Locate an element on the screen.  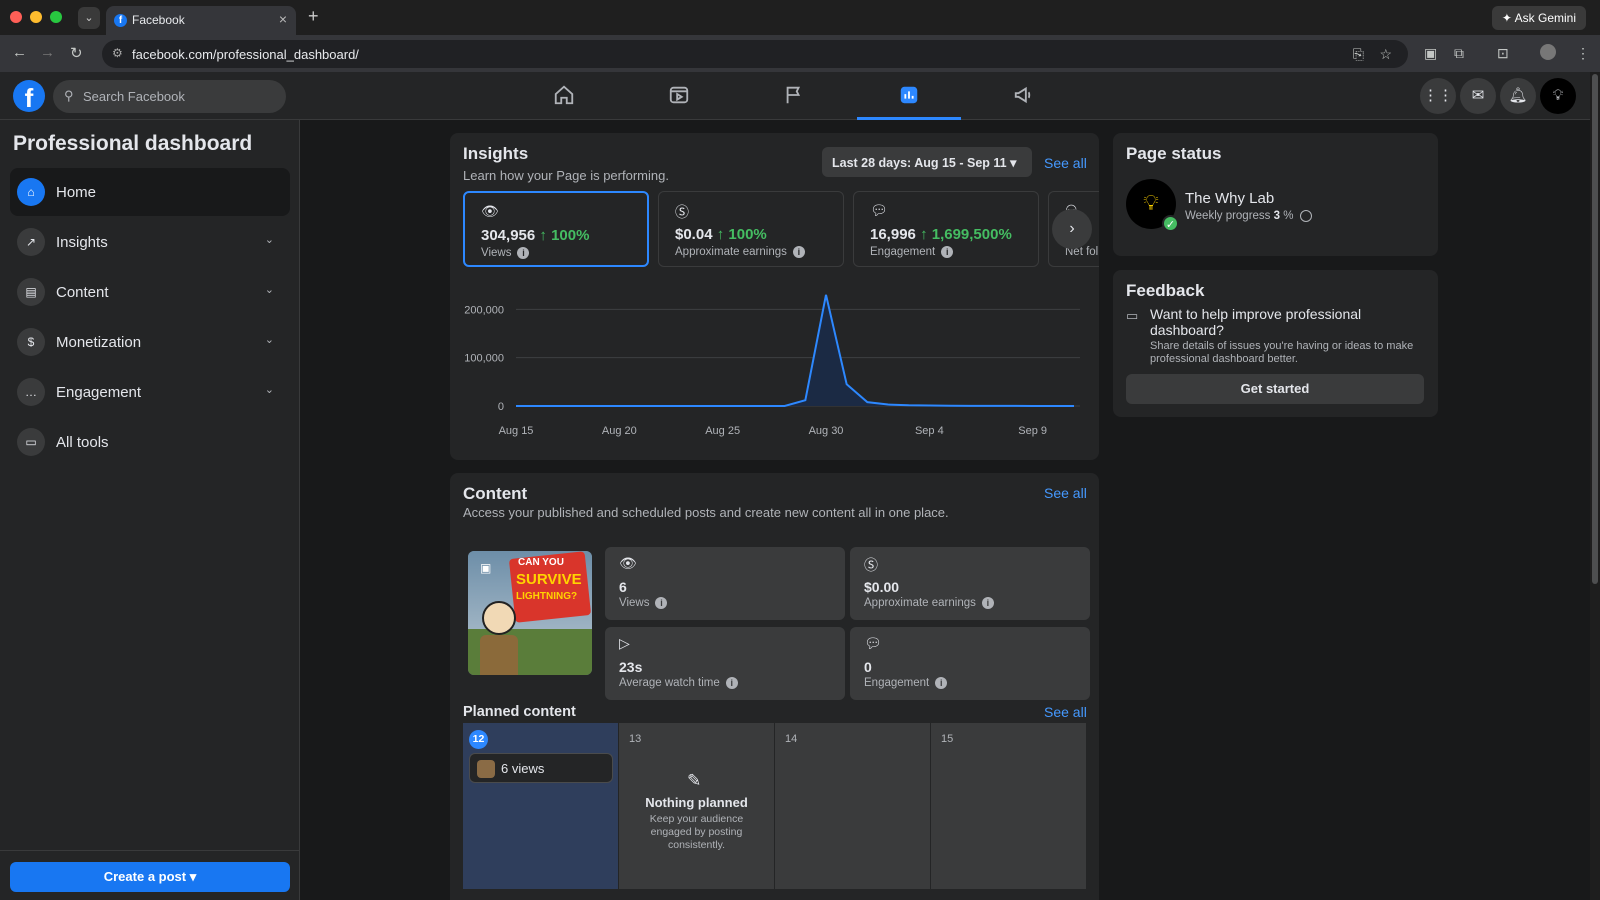
minimize-window-button is located at coordinates (36, 17).